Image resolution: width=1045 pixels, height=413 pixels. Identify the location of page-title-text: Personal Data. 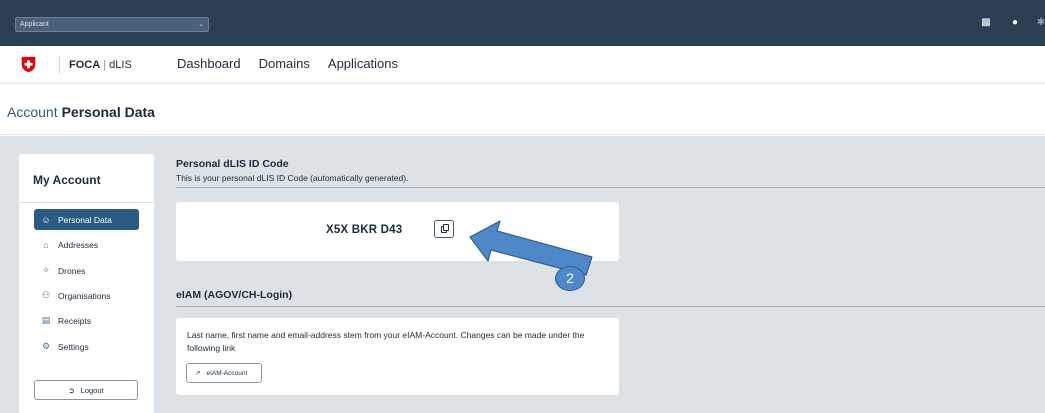
(108, 112).